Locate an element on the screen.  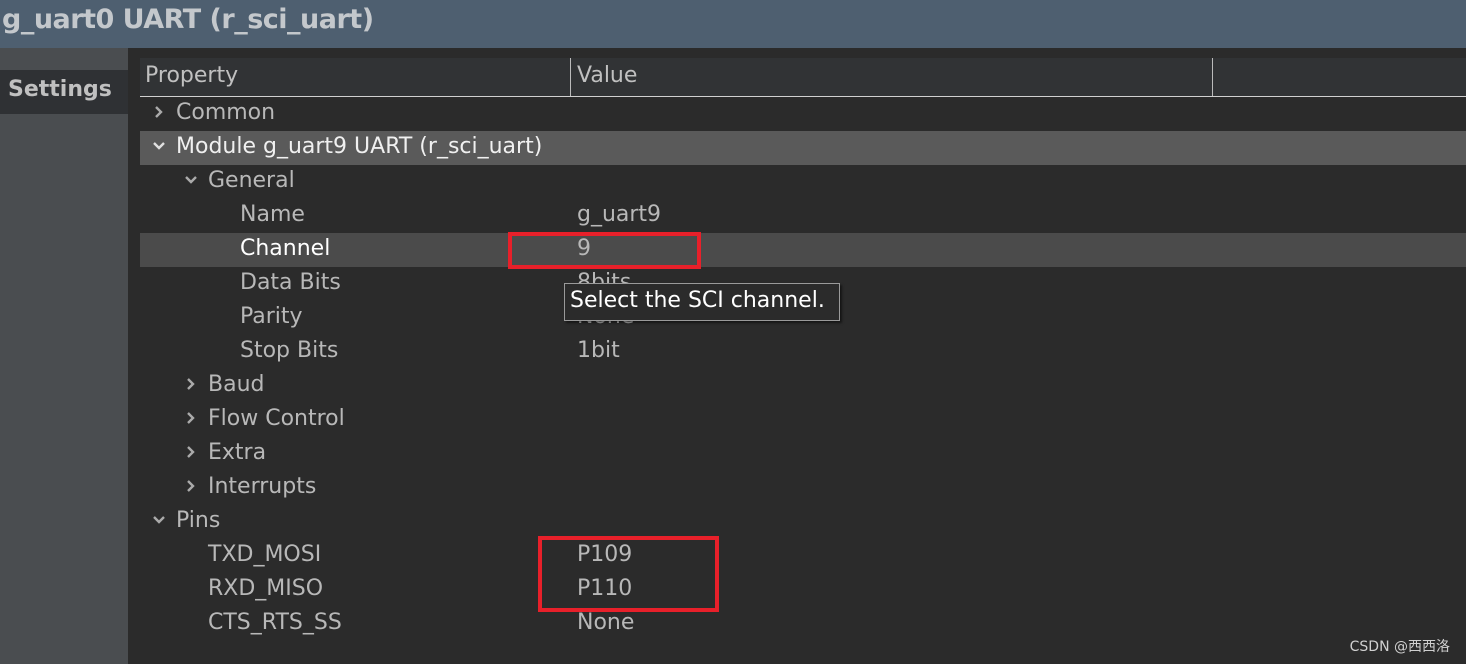
property-value: g_uart9 is located at coordinates (619, 214).